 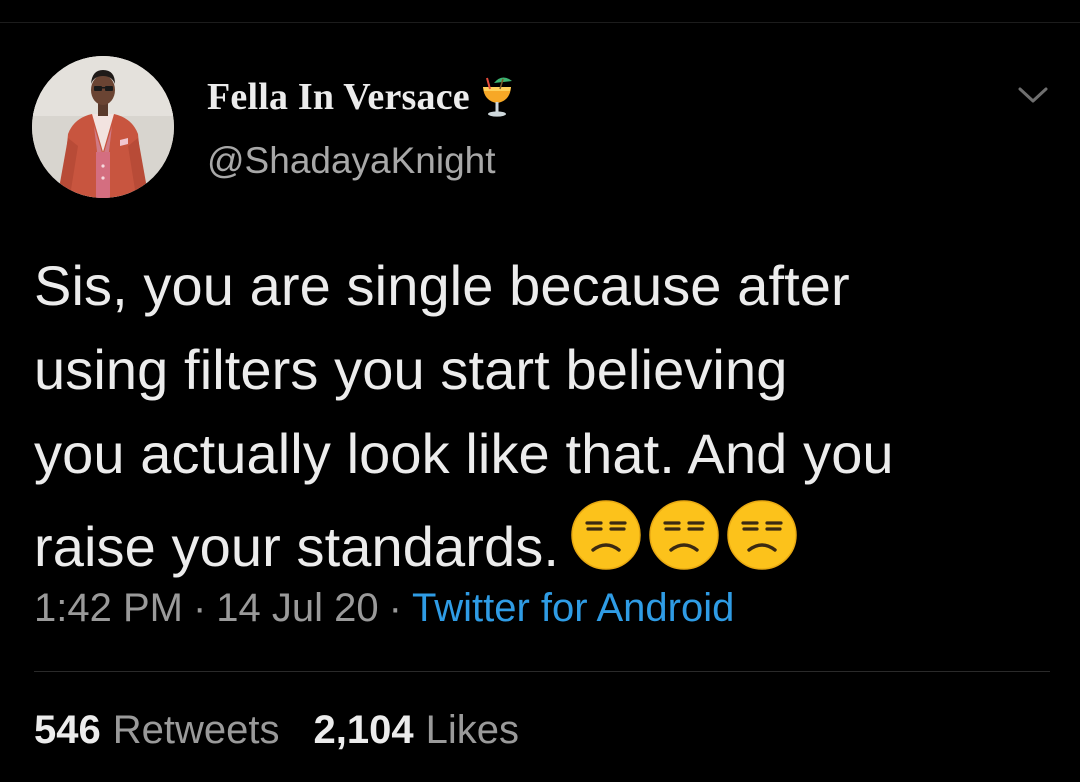 What do you see at coordinates (67, 730) in the screenshot?
I see `retweets-count: 546` at bounding box center [67, 730].